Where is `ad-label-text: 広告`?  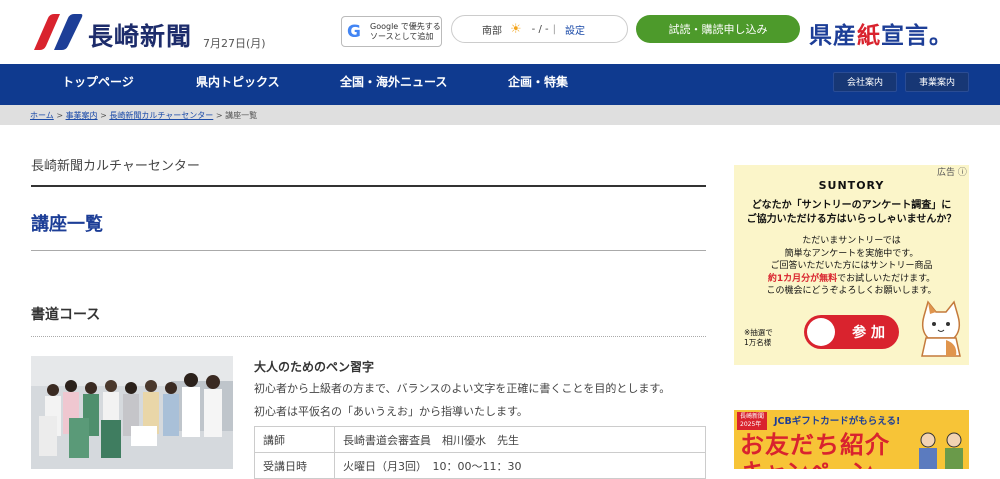 ad-label-text: 広告 is located at coordinates (946, 173).